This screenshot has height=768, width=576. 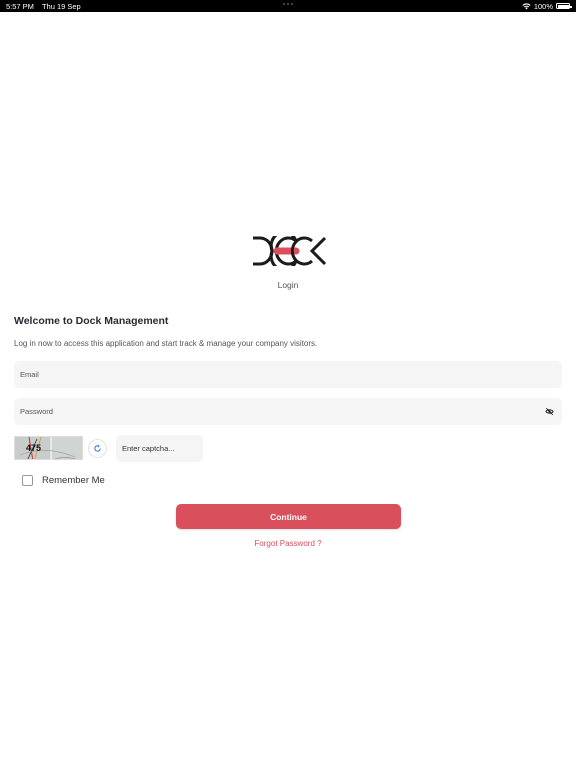 What do you see at coordinates (73, 480) in the screenshot?
I see `remember-me-label: Remember Me` at bounding box center [73, 480].